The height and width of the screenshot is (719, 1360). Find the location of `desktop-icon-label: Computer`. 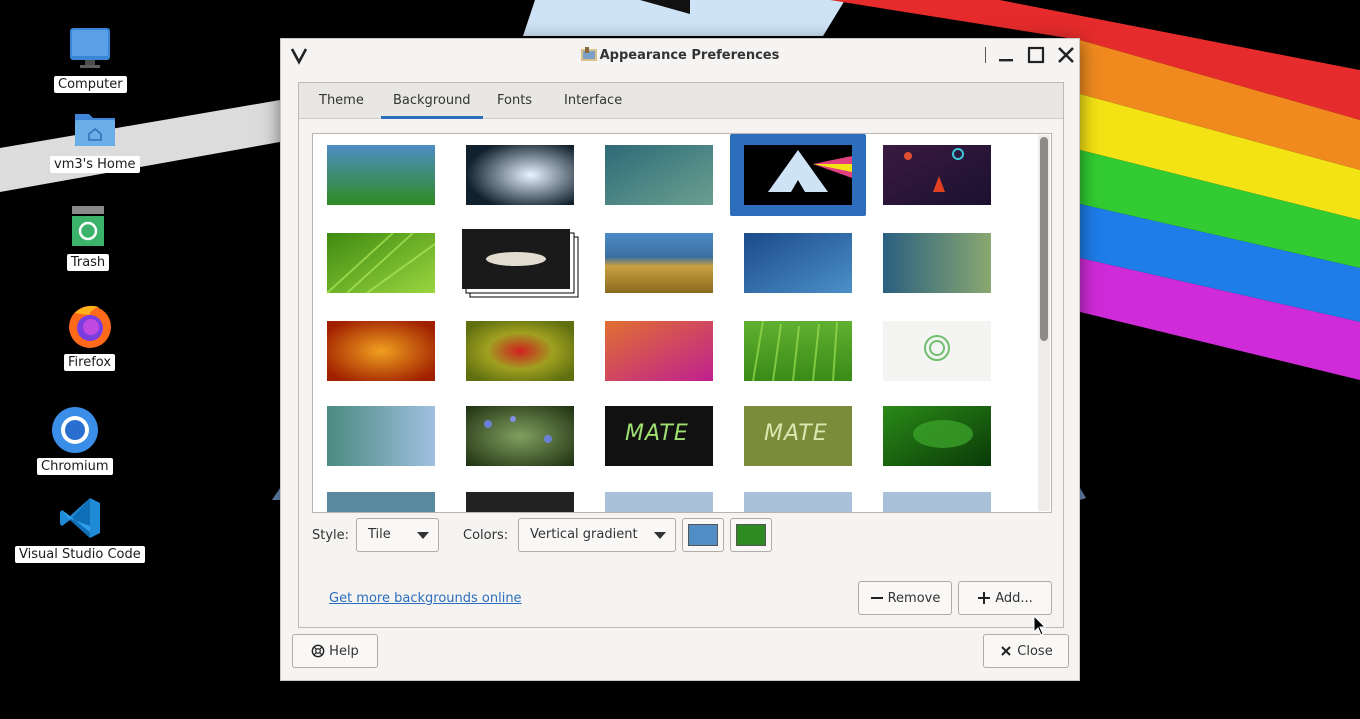

desktop-icon-label: Computer is located at coordinates (90, 84).